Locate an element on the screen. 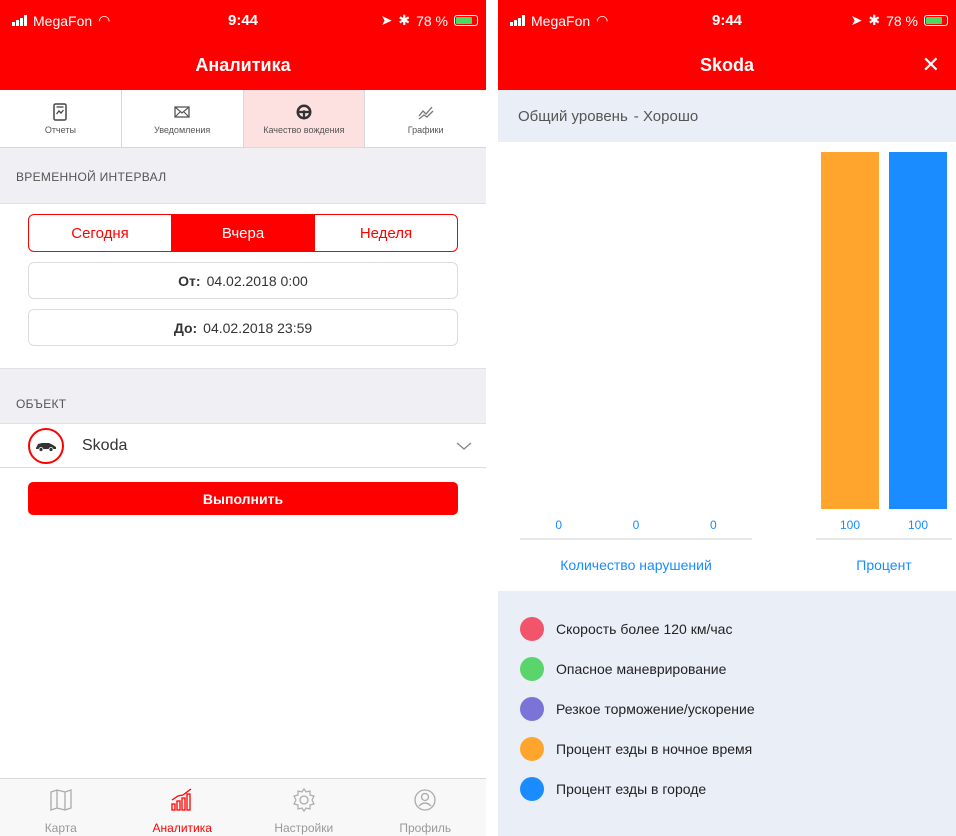 The image size is (956, 836). tab-label: Качество вождения is located at coordinates (304, 129).